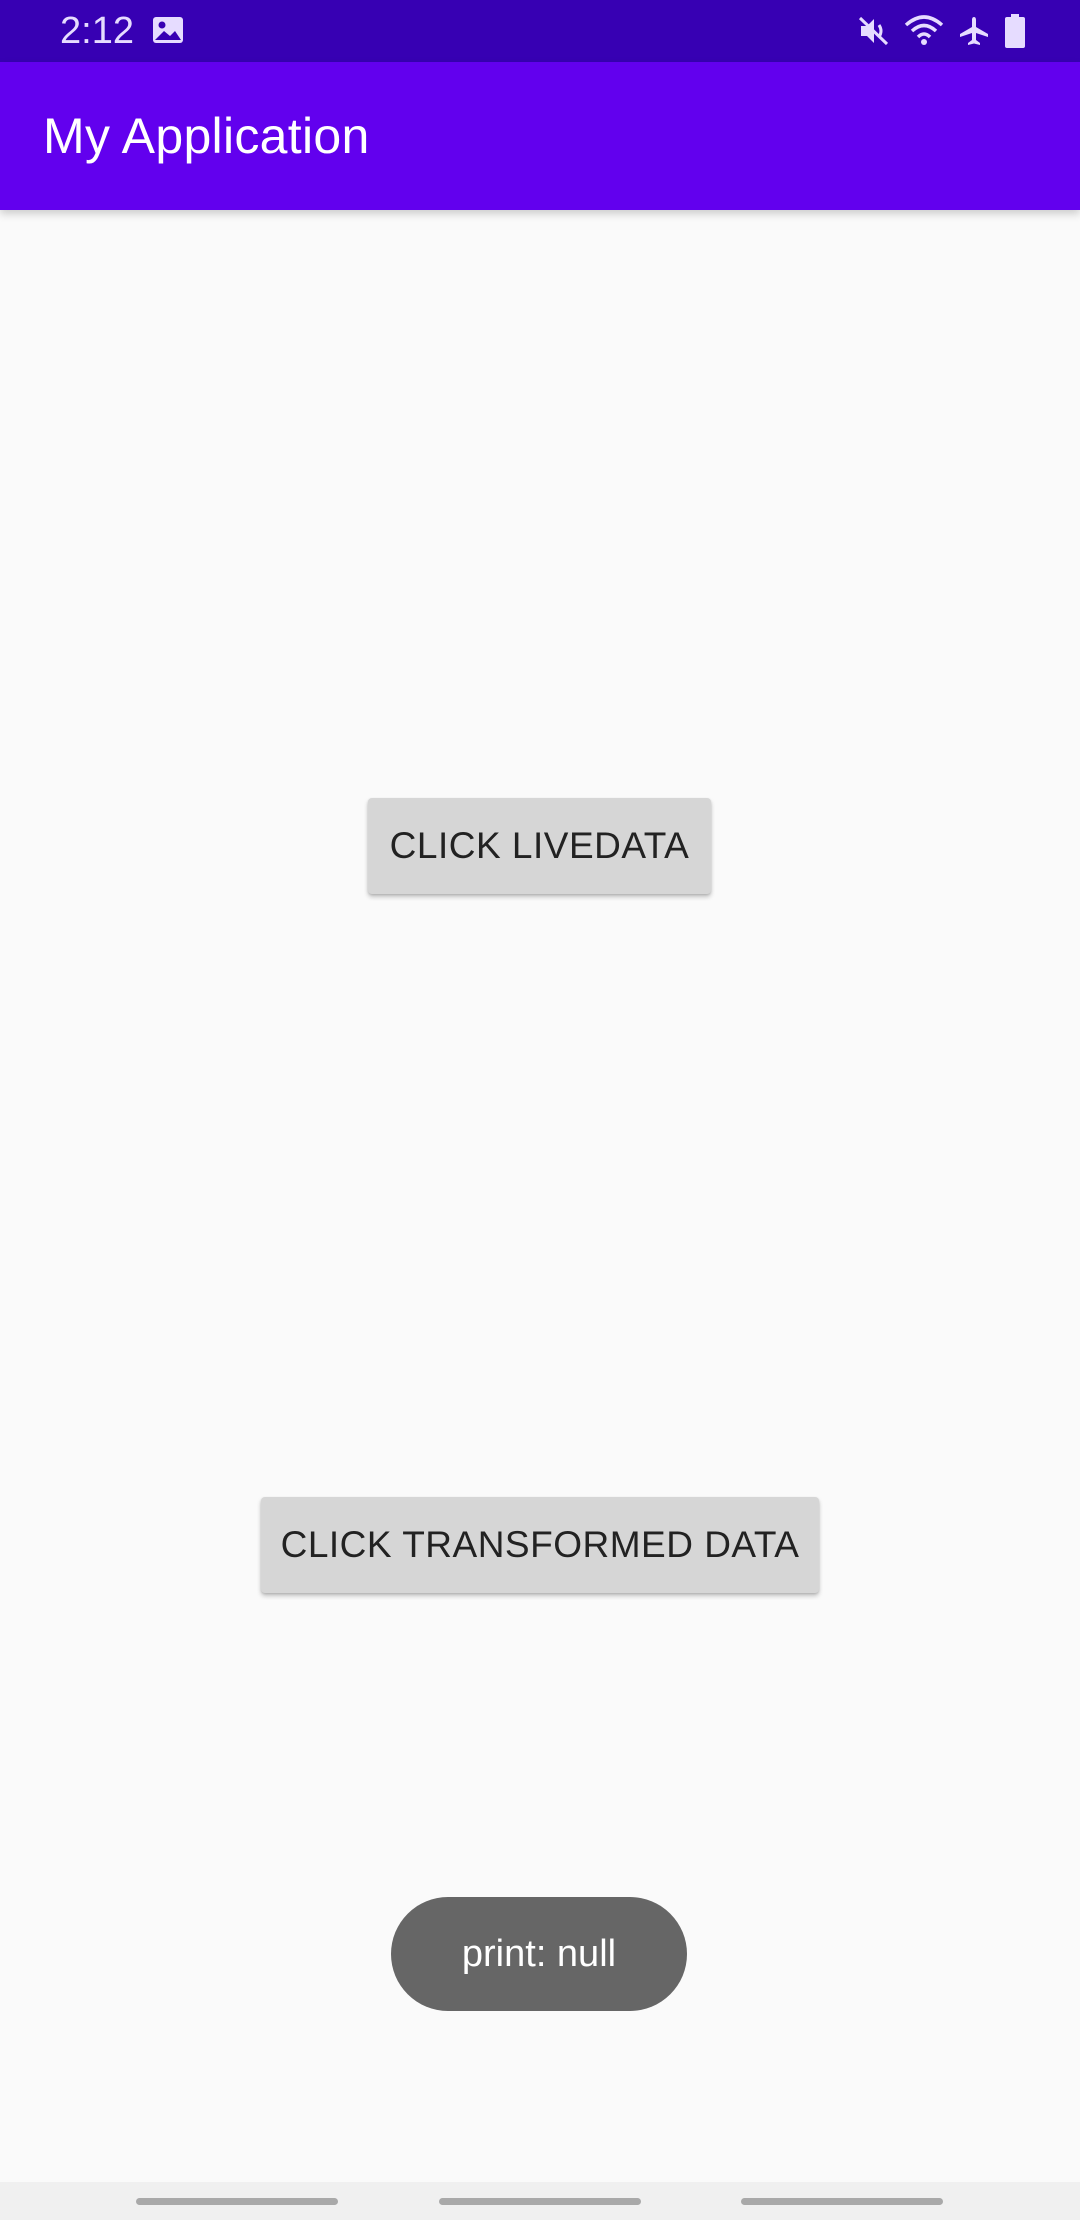 The height and width of the screenshot is (2220, 1080). Describe the element at coordinates (974, 31) in the screenshot. I see `airplane-icon` at that location.